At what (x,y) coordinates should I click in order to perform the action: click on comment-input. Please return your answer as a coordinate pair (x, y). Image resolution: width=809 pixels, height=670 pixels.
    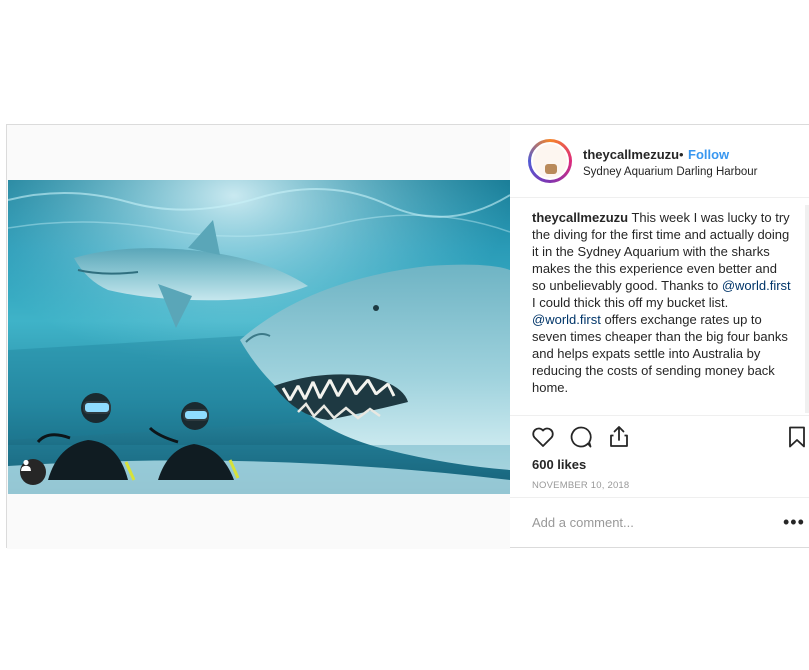
    Looking at the image, I should click on (642, 522).